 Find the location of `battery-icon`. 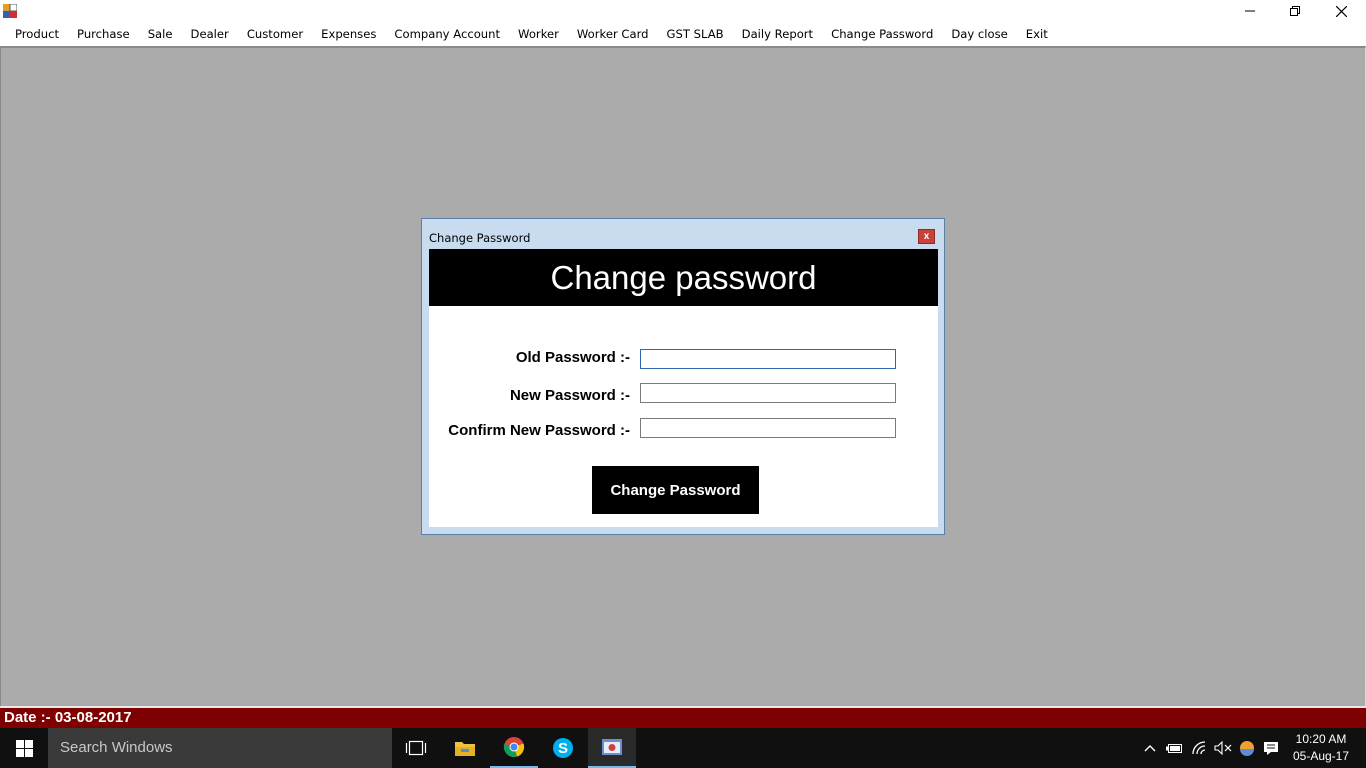

battery-icon is located at coordinates (1174, 748).